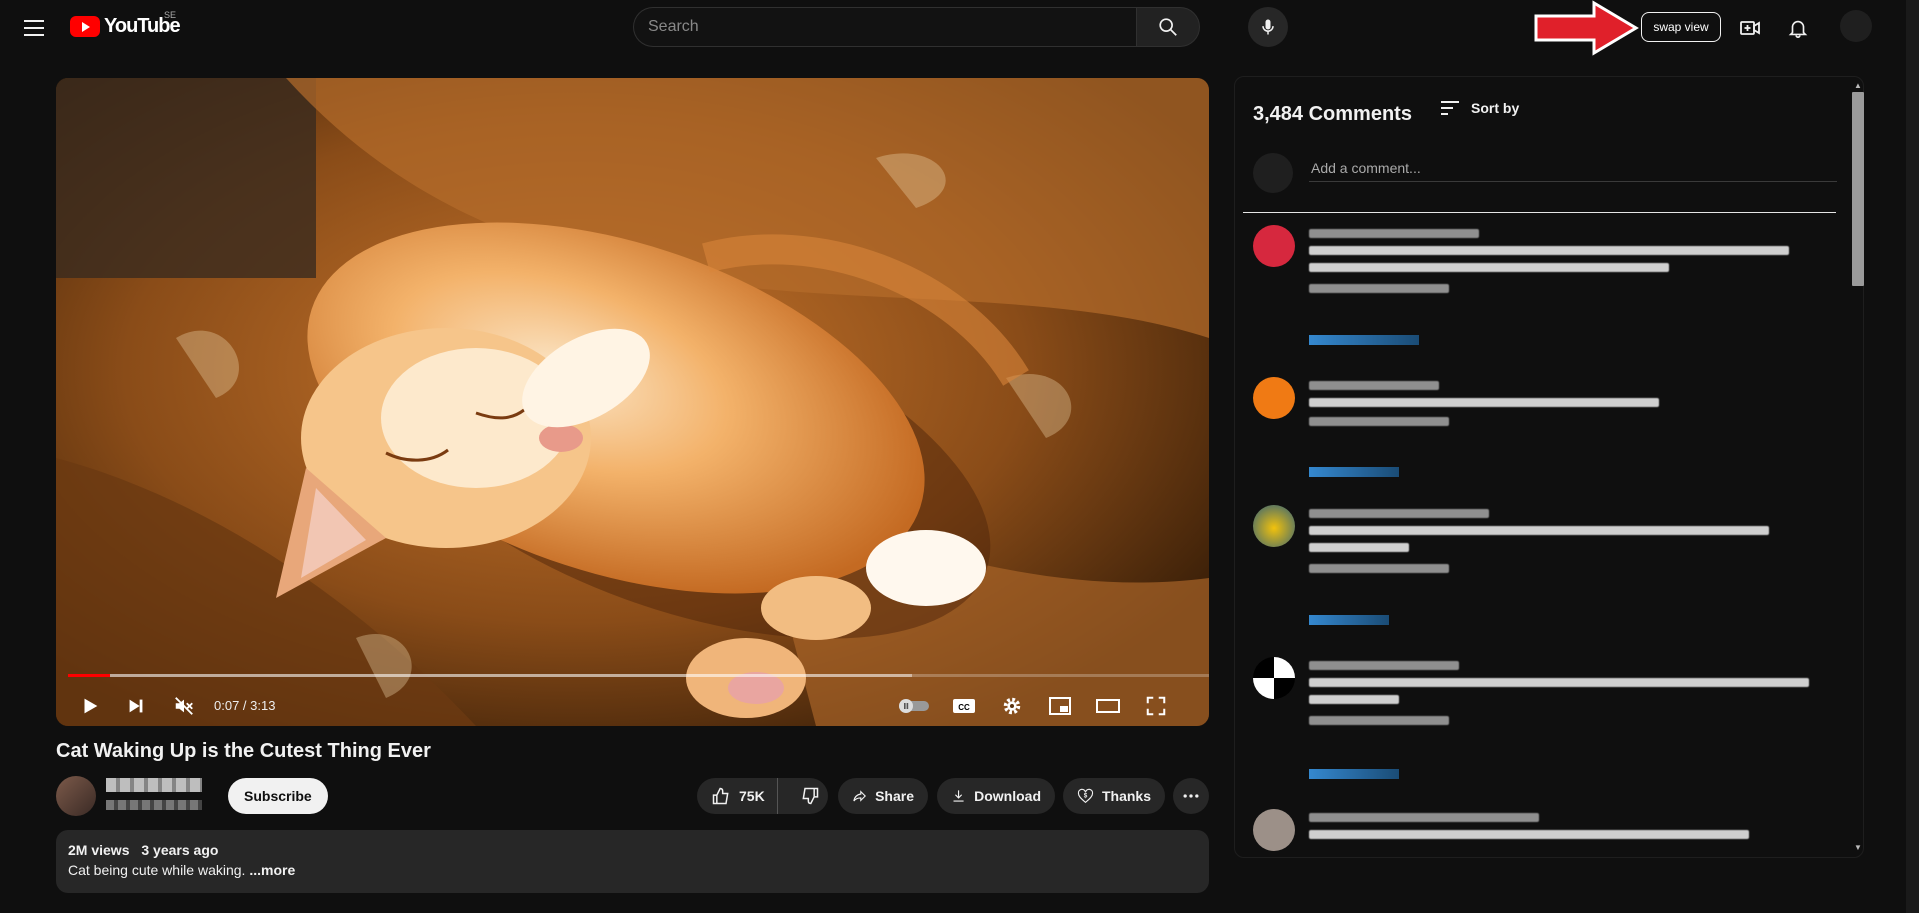 This screenshot has height=913, width=1919. Describe the element at coordinates (1858, 189) in the screenshot. I see `comments-scrollbar-thumb` at that location.